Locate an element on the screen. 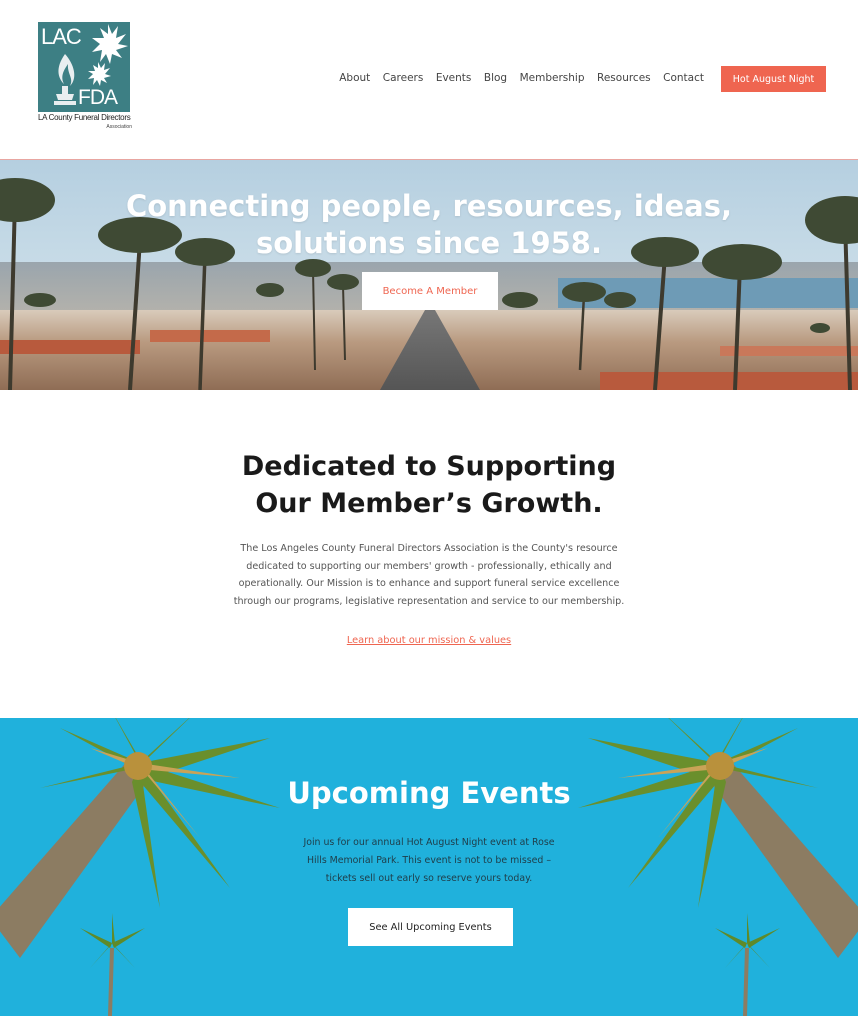 The width and height of the screenshot is (858, 1016). nav-careers: Careers is located at coordinates (403, 78).